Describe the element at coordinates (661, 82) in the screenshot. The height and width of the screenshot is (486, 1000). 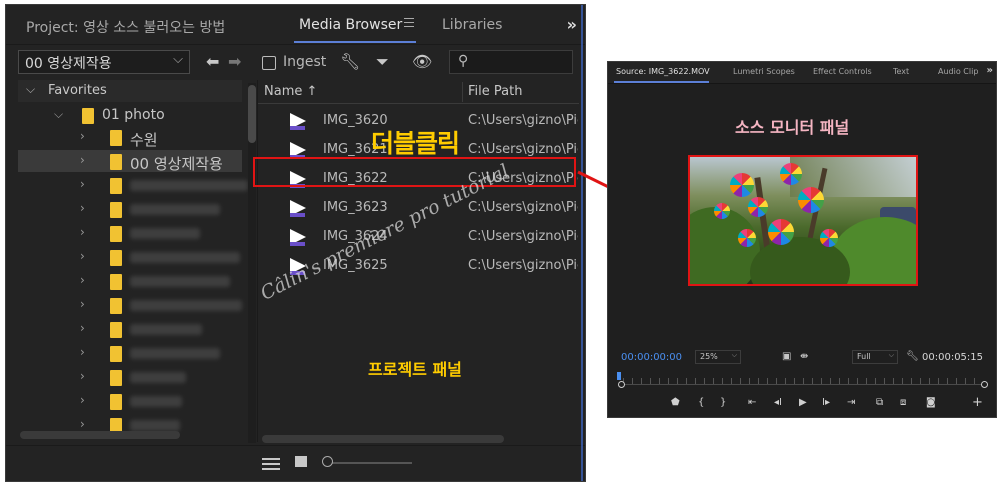
I see `active-tab-indicator` at that location.